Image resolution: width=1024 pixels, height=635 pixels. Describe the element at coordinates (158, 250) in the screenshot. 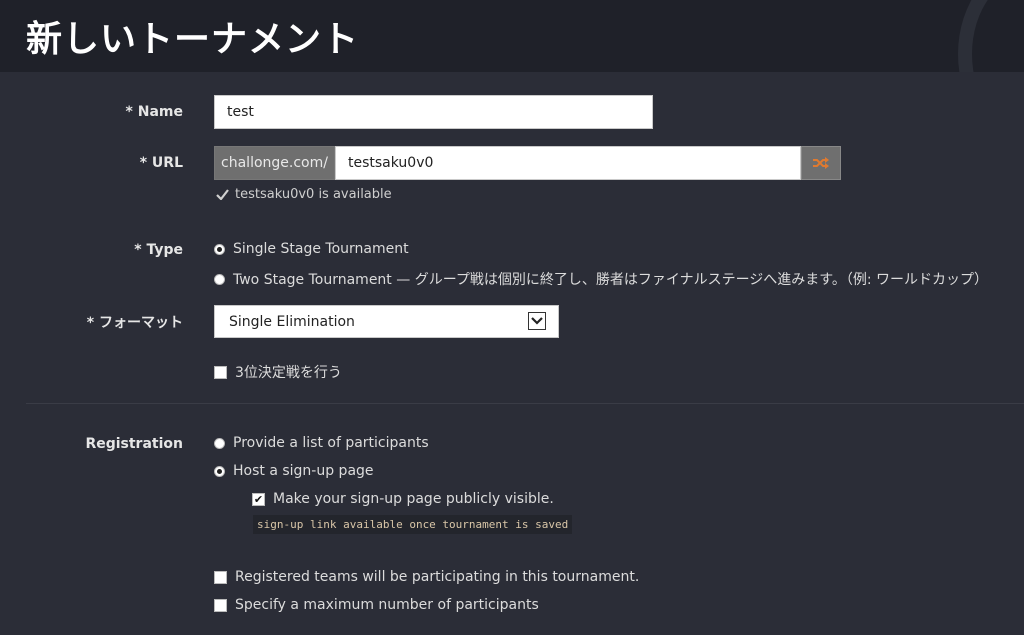

I see `type-label: * Type` at that location.